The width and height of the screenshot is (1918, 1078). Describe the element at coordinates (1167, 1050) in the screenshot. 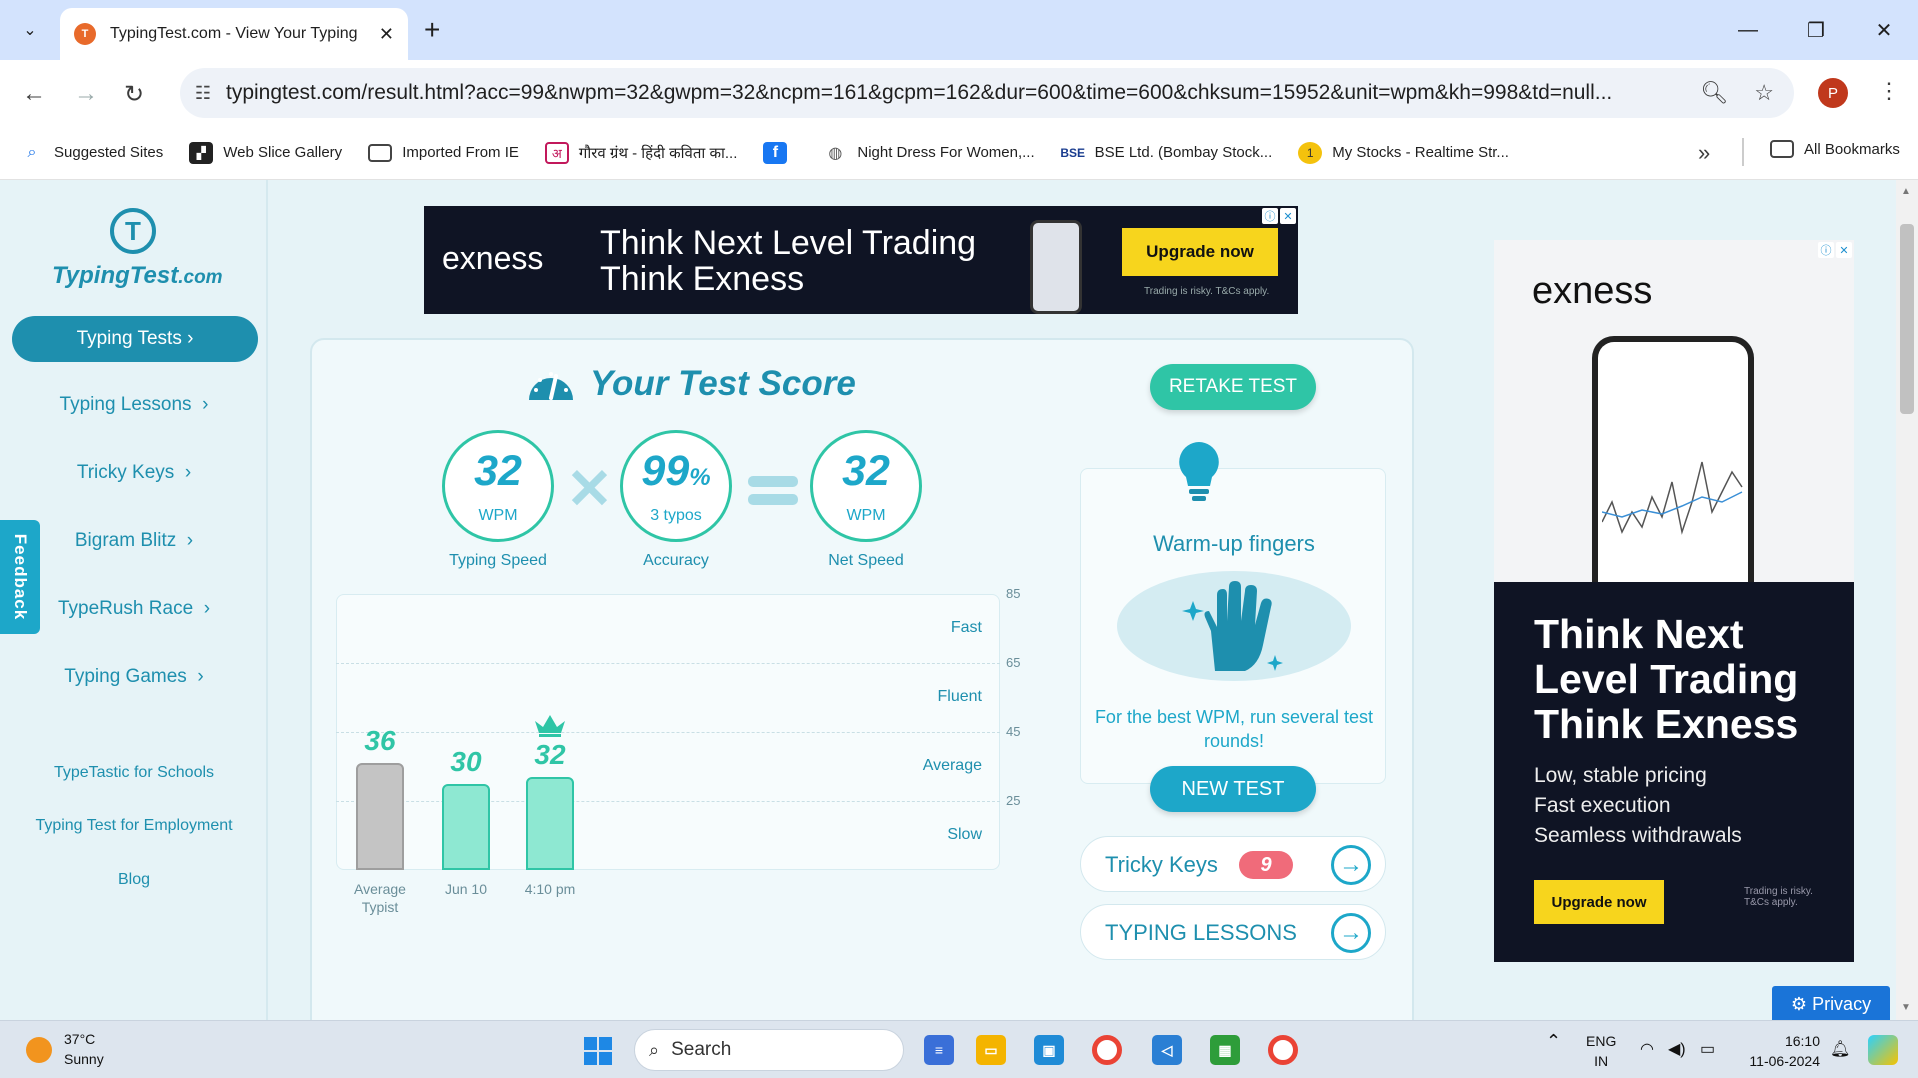

I see `vscode-icon: ◁` at that location.